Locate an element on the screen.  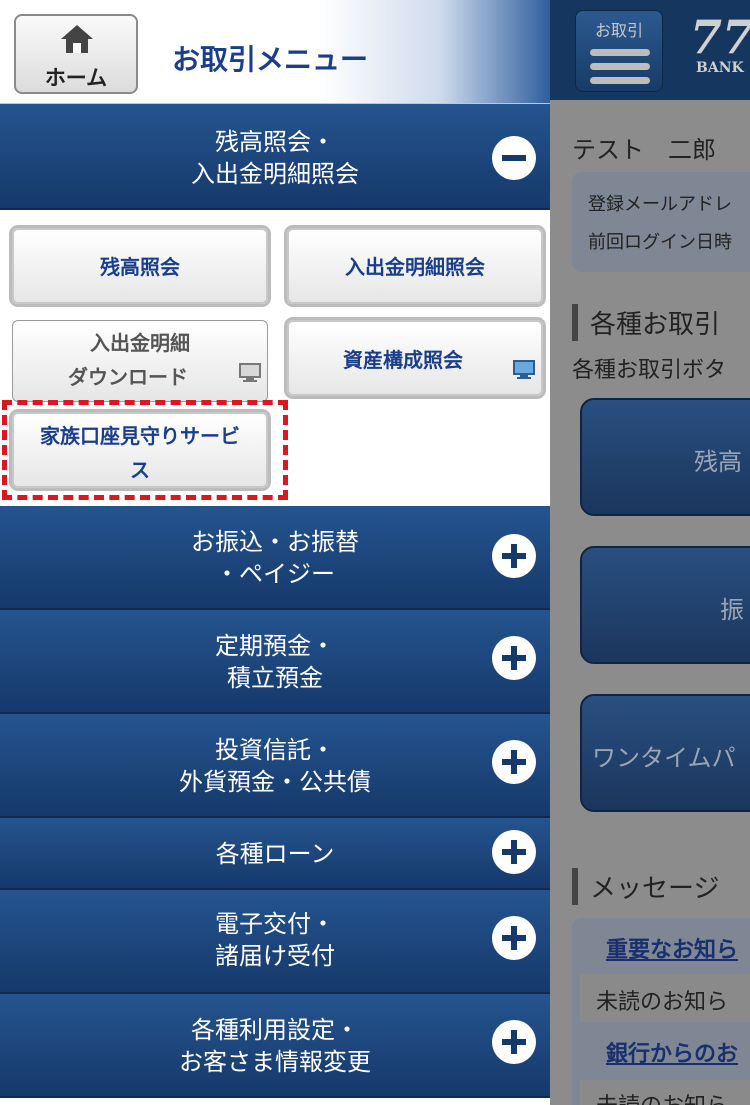
drawer-header: ホーム お取引メニュー is located at coordinates (275, 52).